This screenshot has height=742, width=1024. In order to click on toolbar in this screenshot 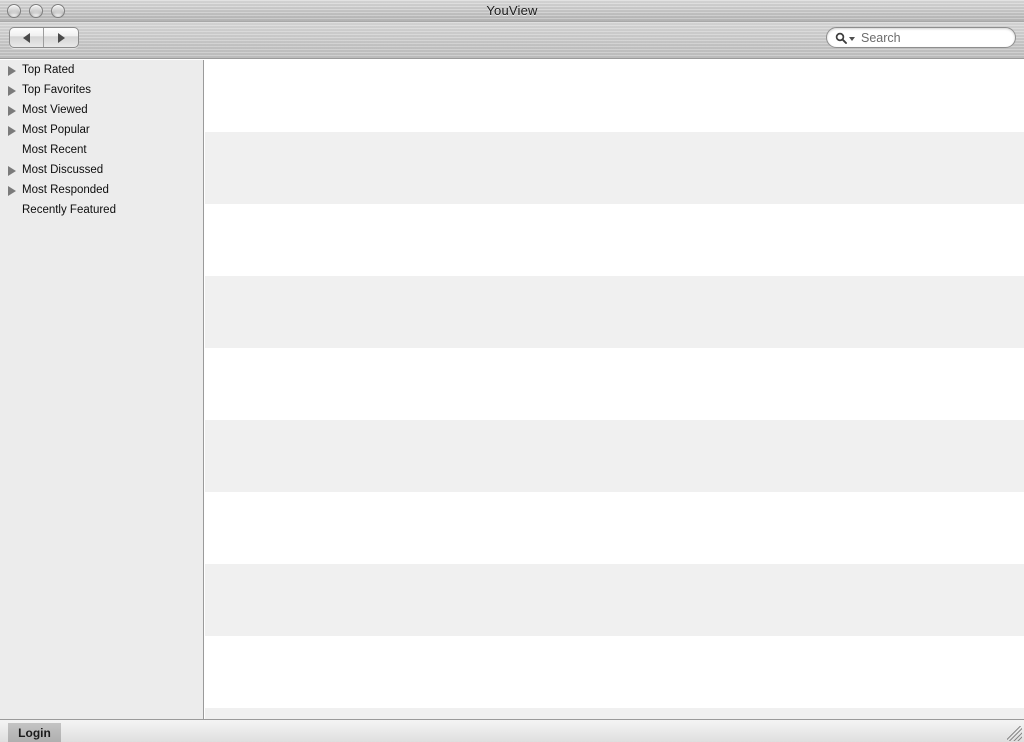, I will do `click(512, 40)`.